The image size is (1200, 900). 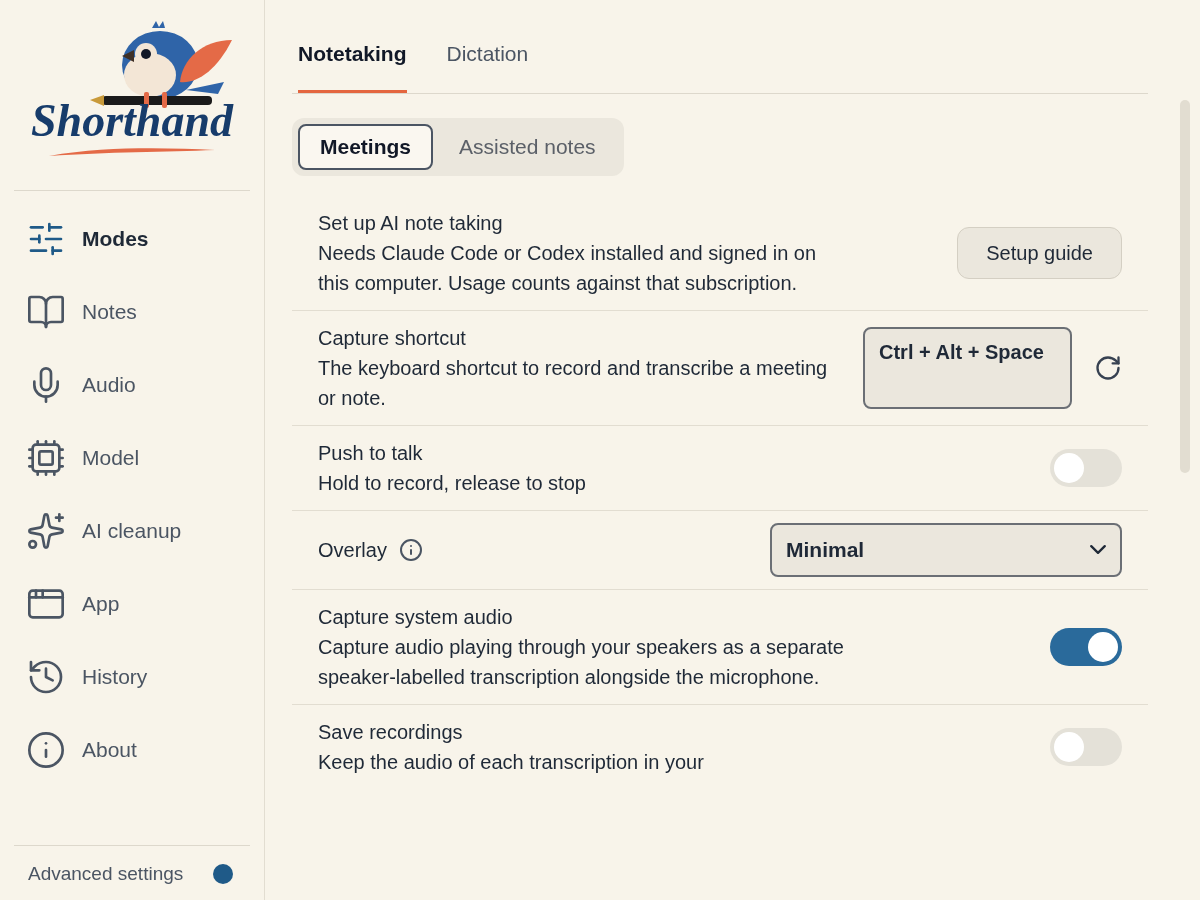 What do you see at coordinates (410, 223) in the screenshot?
I see `setting-title: Set up AI note taking` at bounding box center [410, 223].